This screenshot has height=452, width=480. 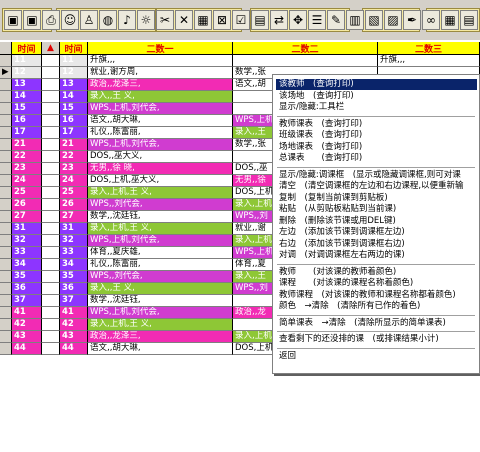 What do you see at coordinates (74, 241) in the screenshot?
I see `period-cell: 32` at bounding box center [74, 241].